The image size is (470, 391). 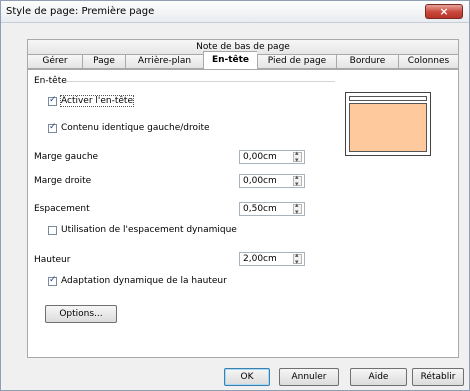 I want to click on tab-border: Bordure, so click(x=367, y=61).